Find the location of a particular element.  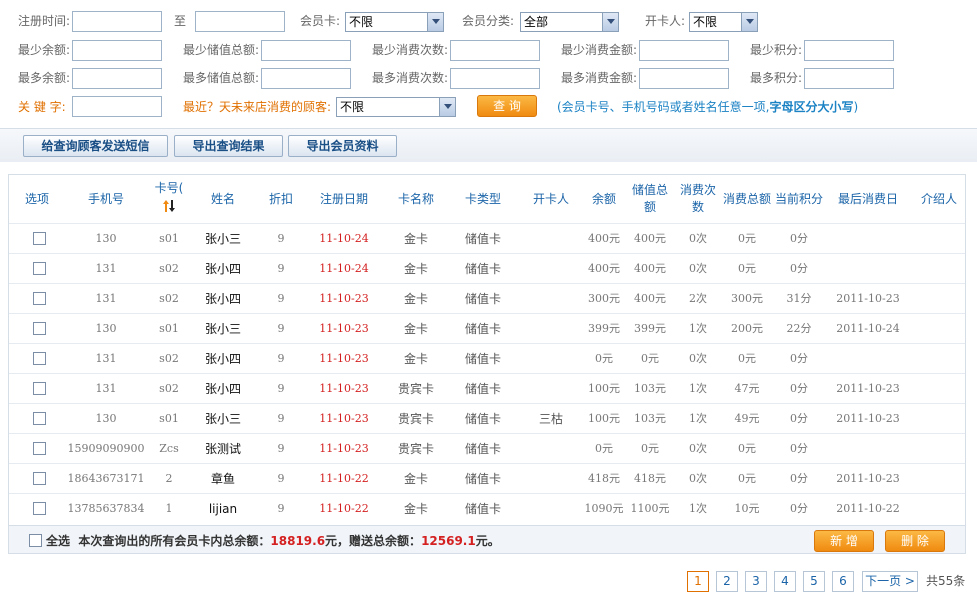

max-points-input is located at coordinates (849, 78).